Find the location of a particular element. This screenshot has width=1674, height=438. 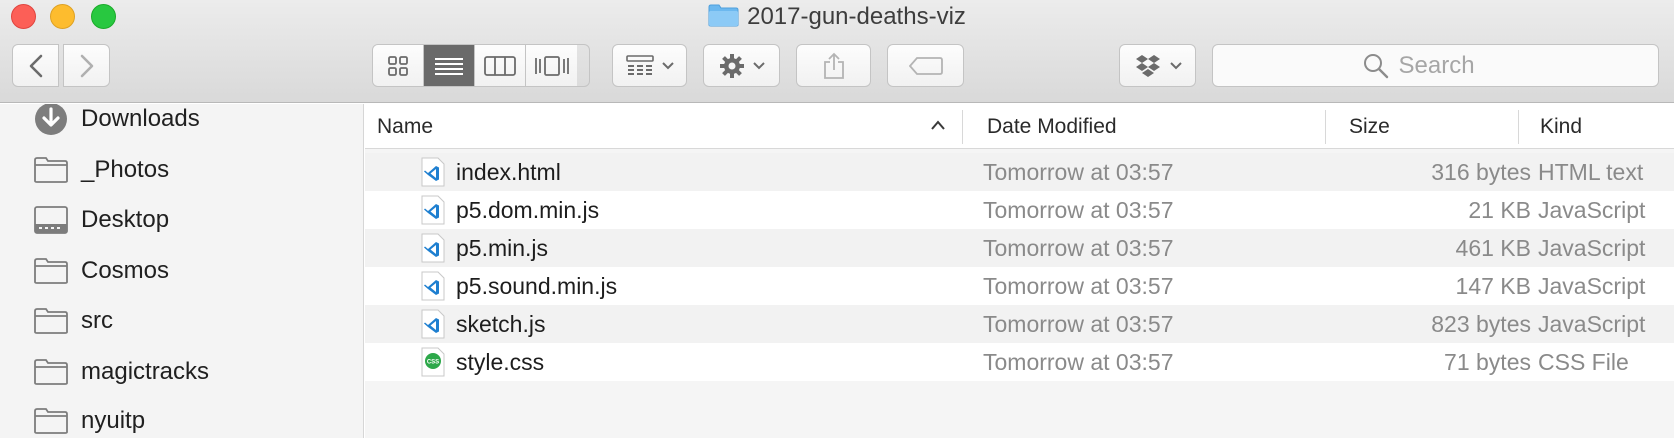

column-header-row: Name Date Modified Size Kind is located at coordinates (1019, 126).